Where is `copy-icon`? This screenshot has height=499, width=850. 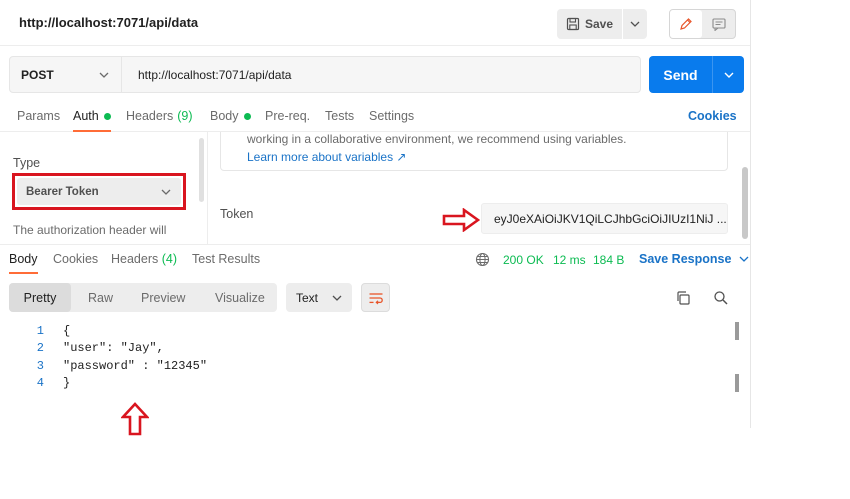
copy-icon is located at coordinates (683, 298).